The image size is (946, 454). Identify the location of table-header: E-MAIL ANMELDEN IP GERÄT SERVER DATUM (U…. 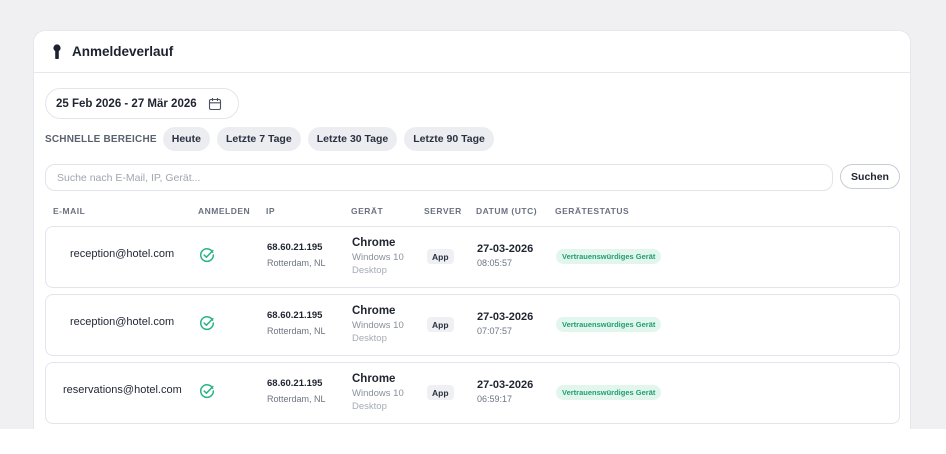
(472, 212).